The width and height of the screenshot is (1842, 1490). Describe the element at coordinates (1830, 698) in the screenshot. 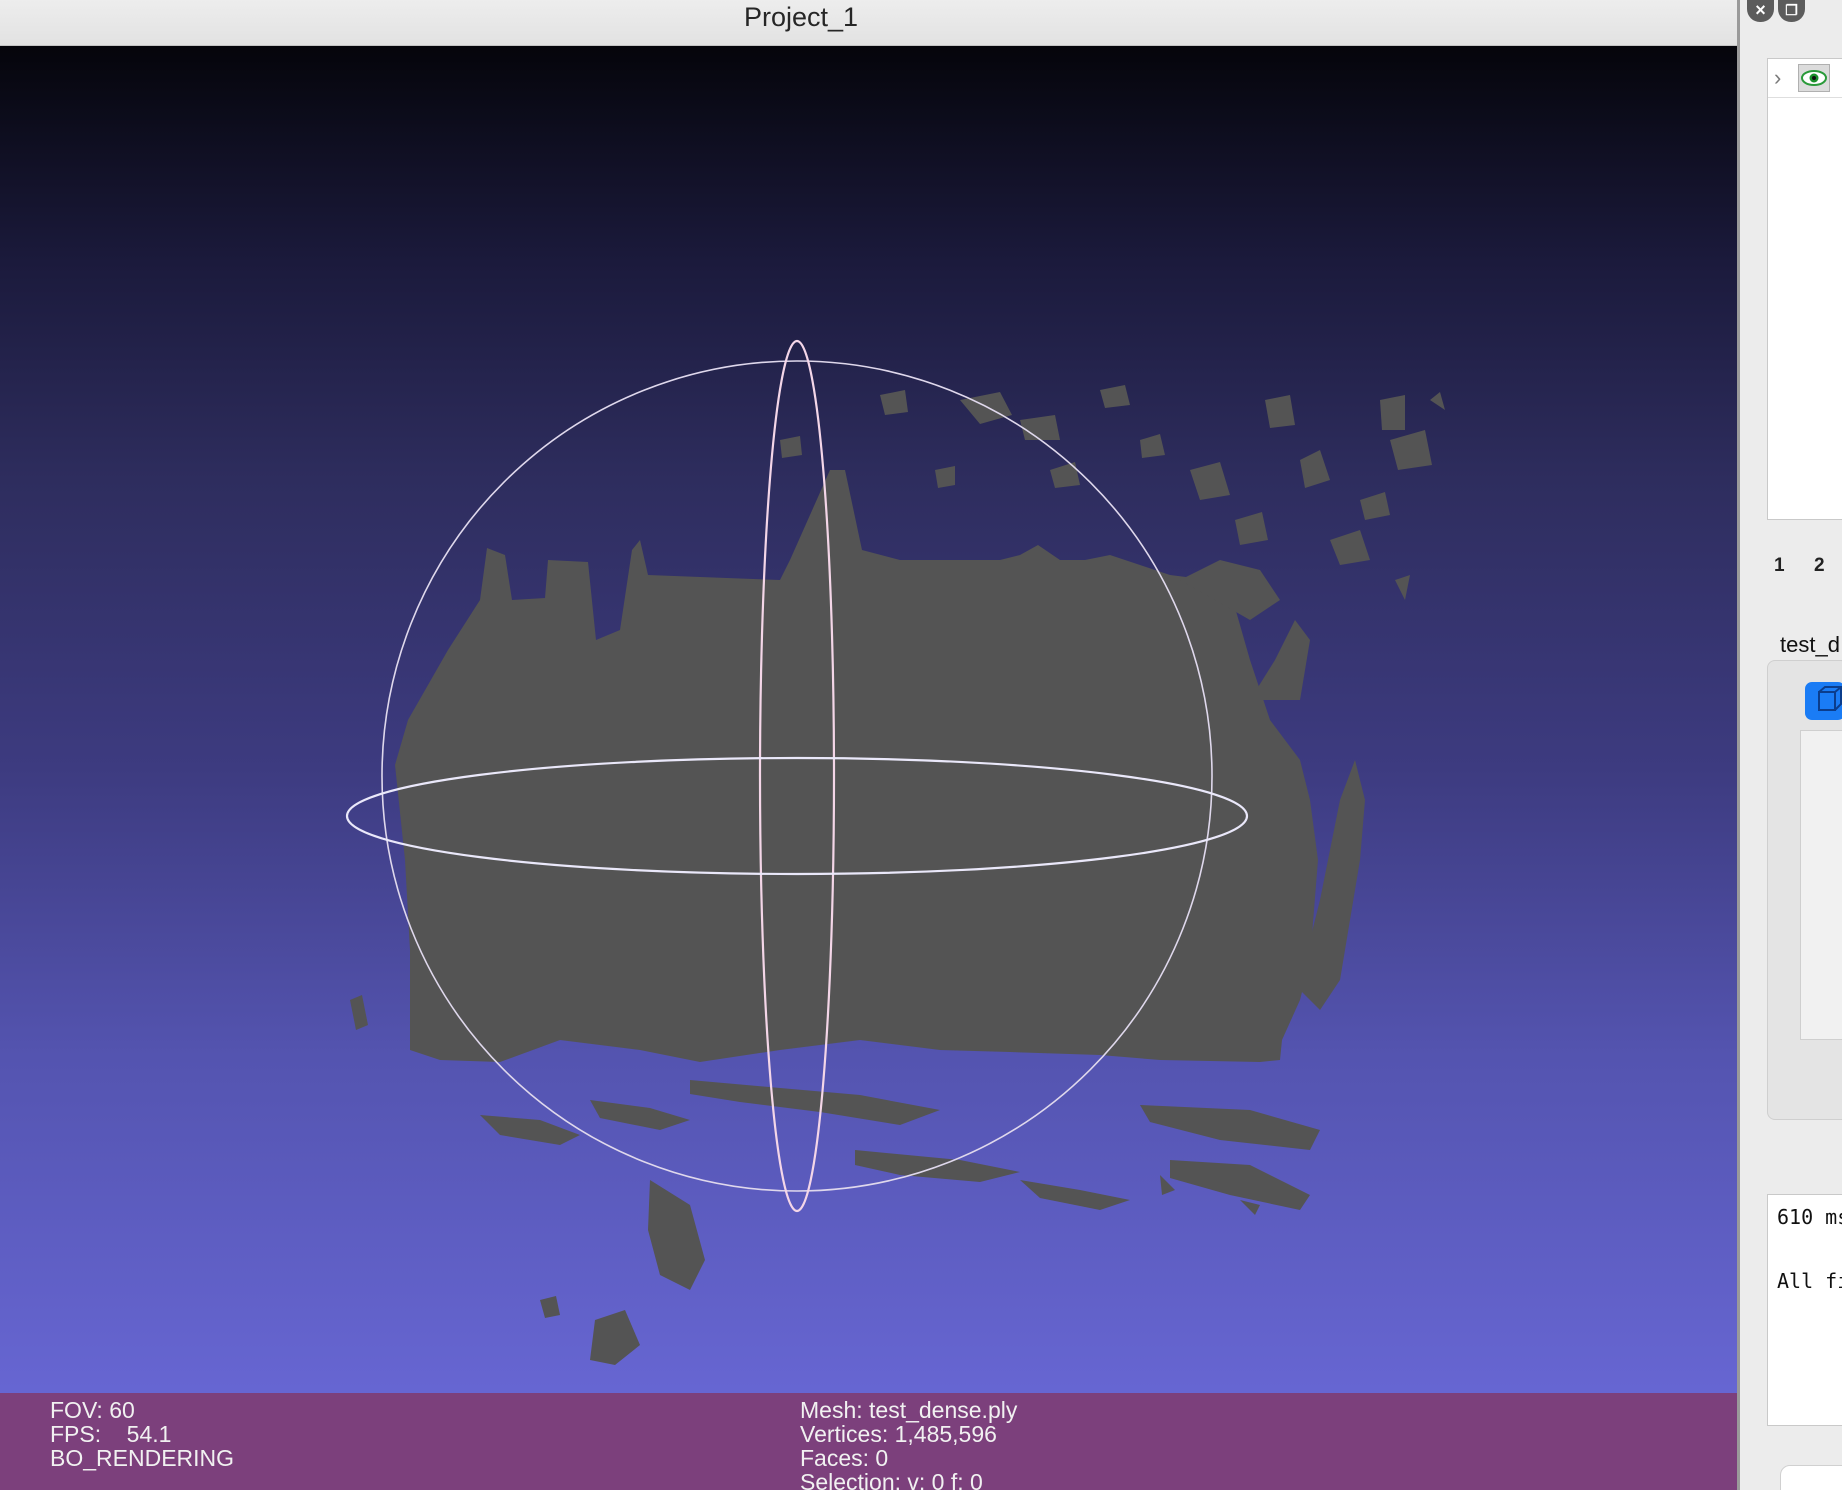

I see `cube-icon` at that location.